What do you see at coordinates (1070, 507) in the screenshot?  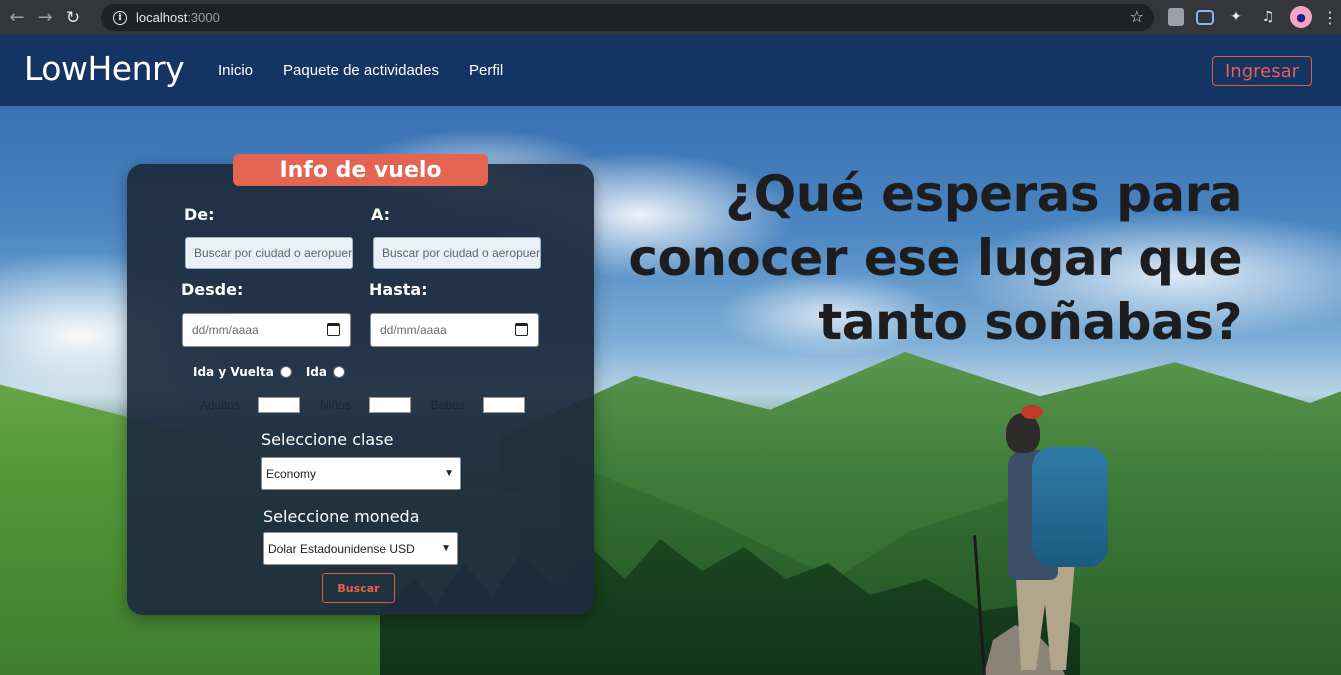 I see `hiker-backpack` at bounding box center [1070, 507].